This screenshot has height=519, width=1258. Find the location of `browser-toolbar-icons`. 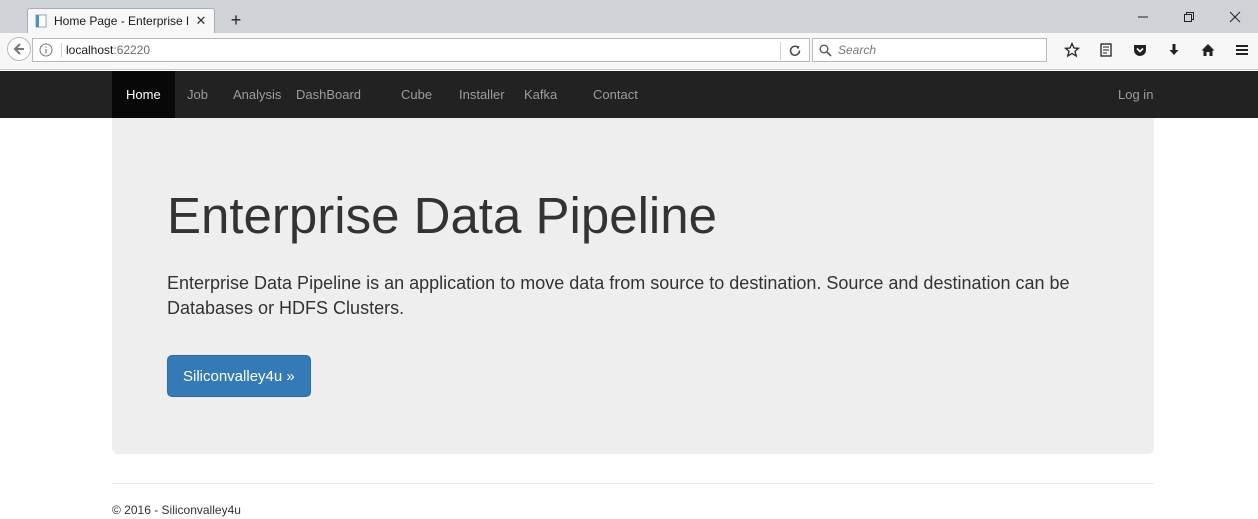

browser-toolbar-icons is located at coordinates (1159, 50).